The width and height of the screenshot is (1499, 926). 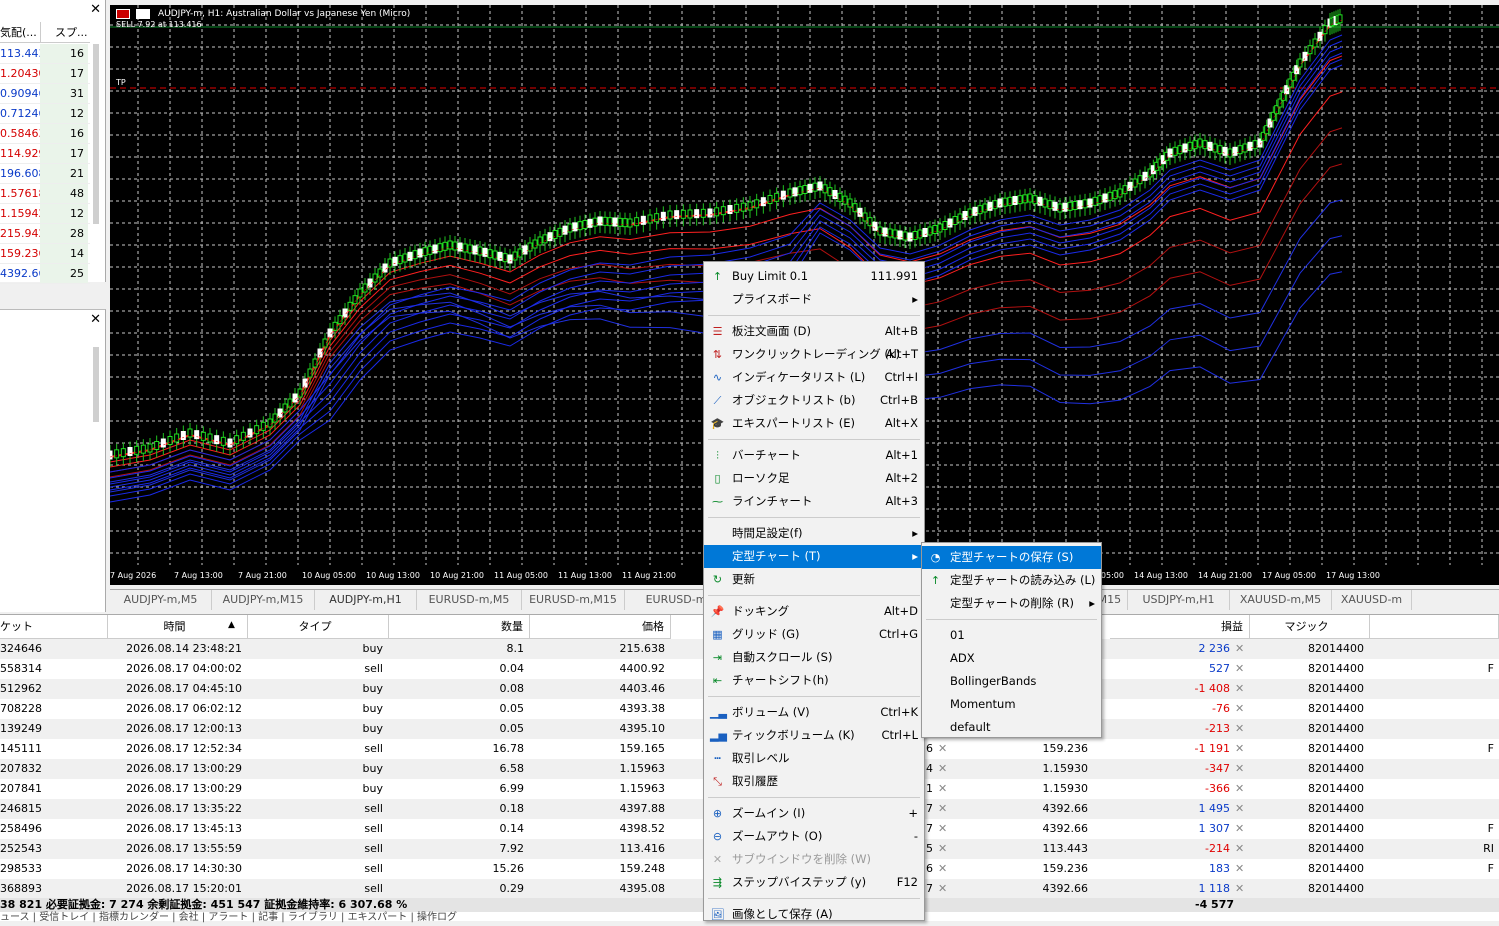 I want to click on menu-item: ADX, so click(x=1011, y=658).